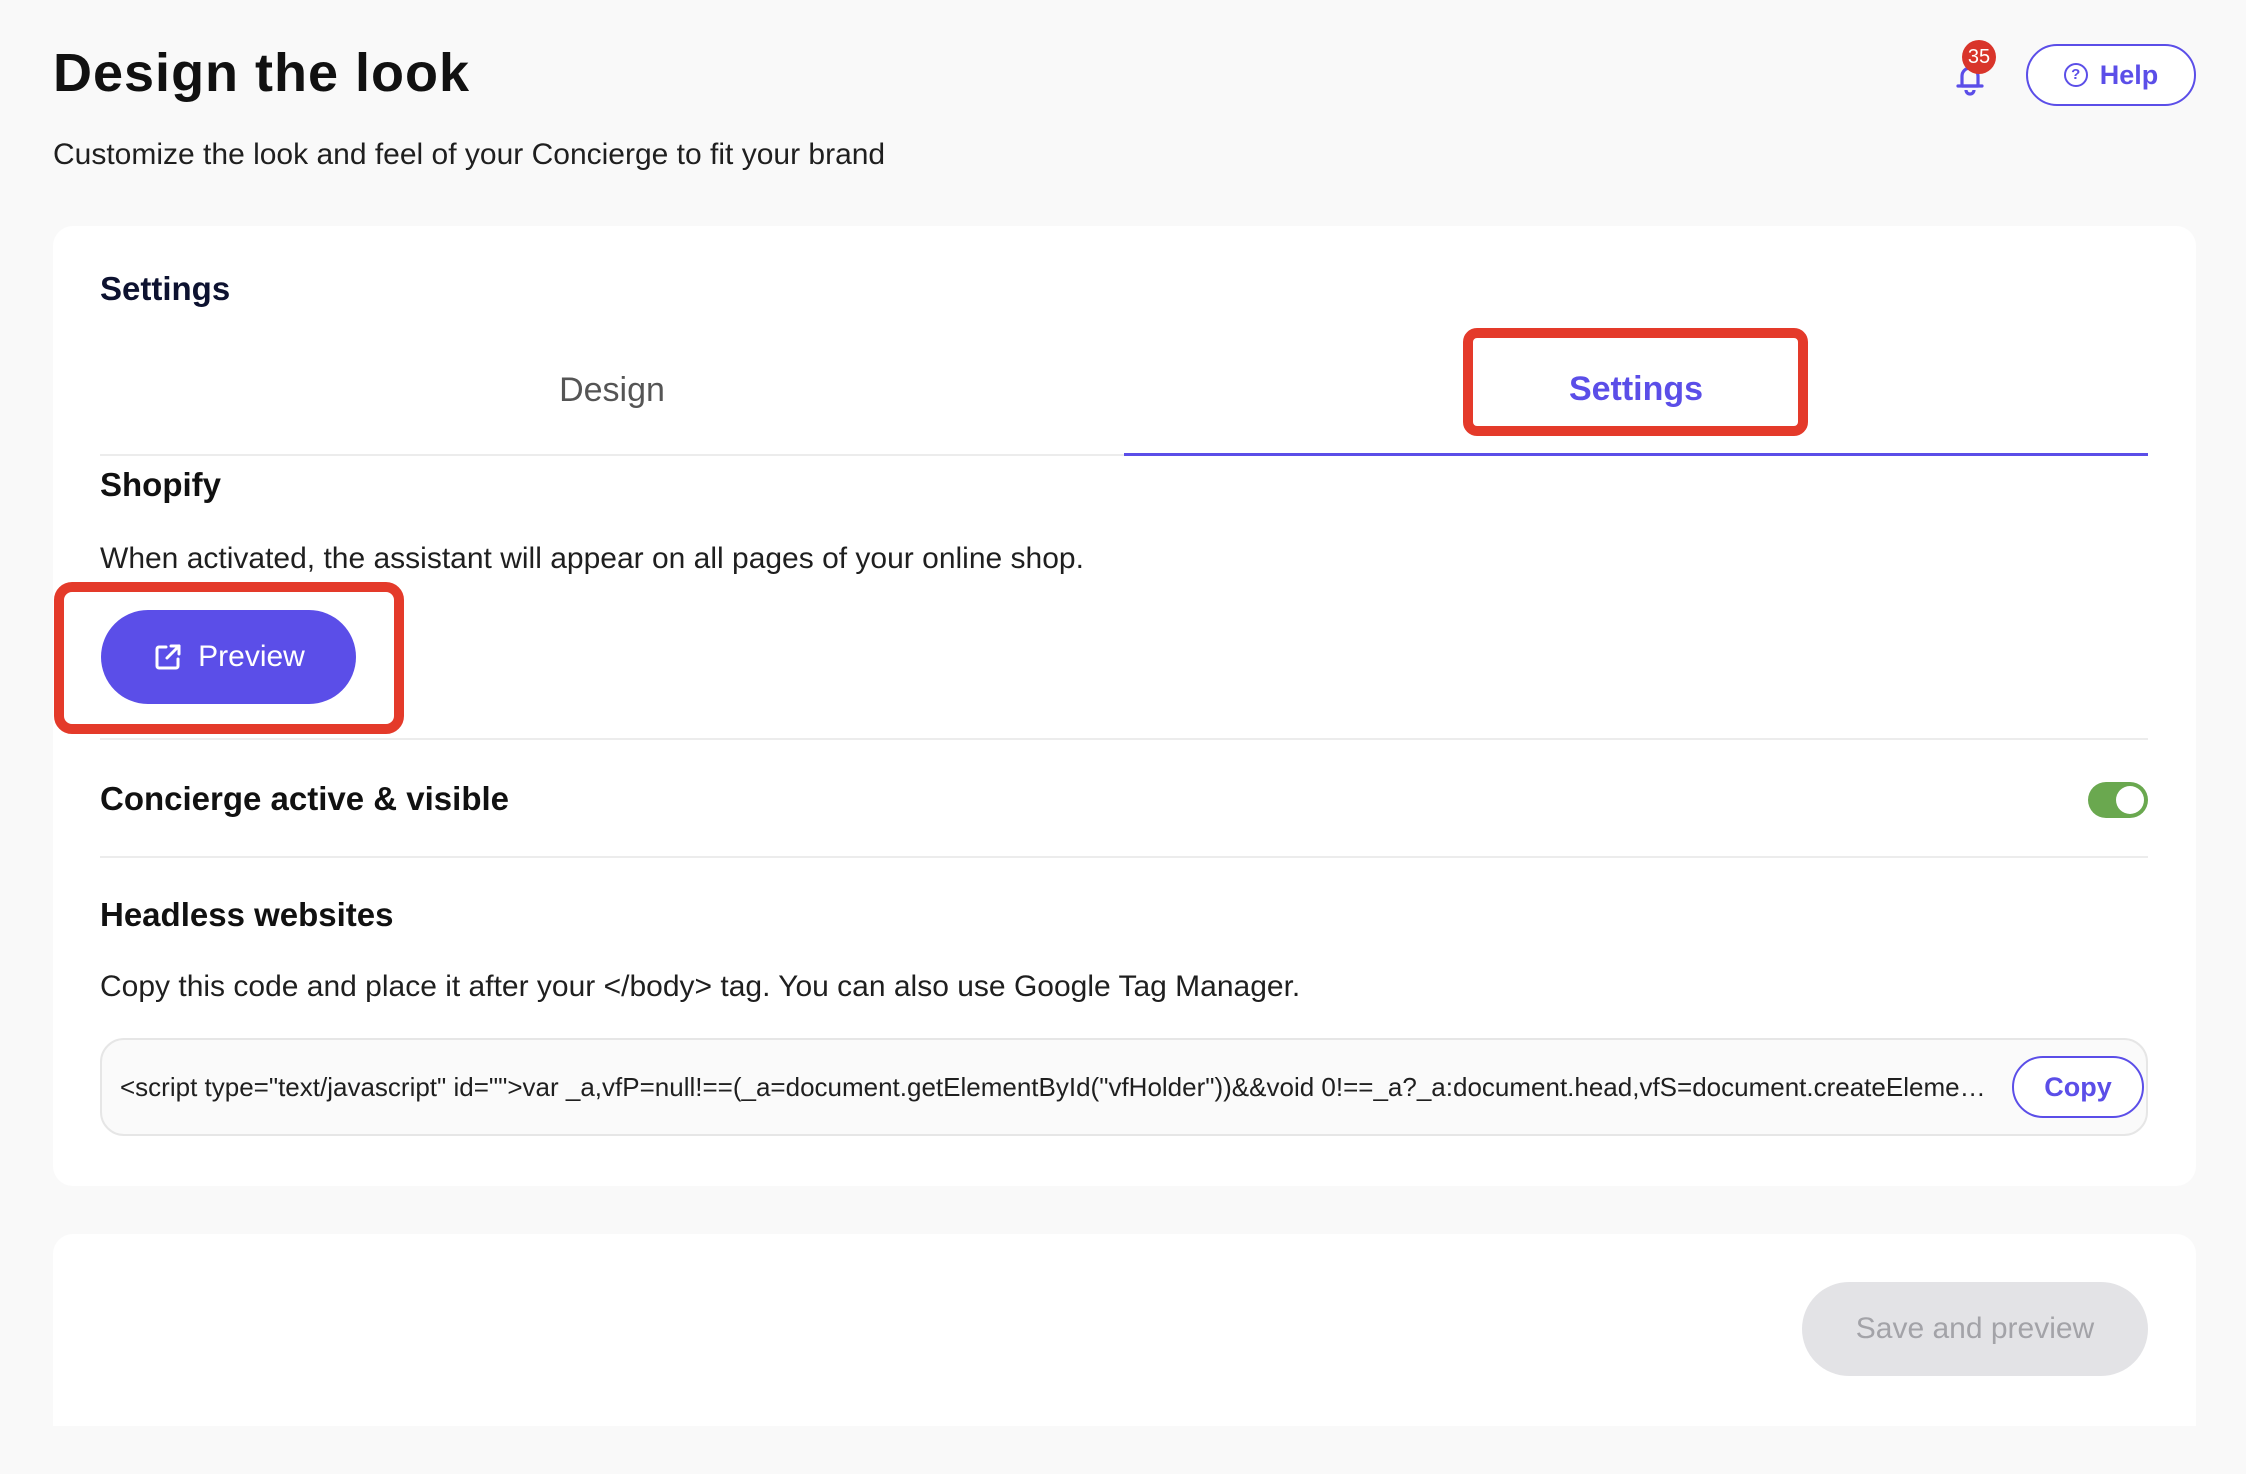  Describe the element at coordinates (229, 658) in the screenshot. I see `highlight-box-preview-button` at that location.